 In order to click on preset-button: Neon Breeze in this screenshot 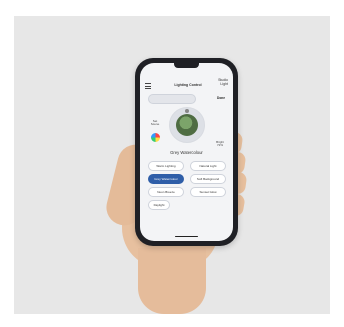, I will do `click(166, 192)`.